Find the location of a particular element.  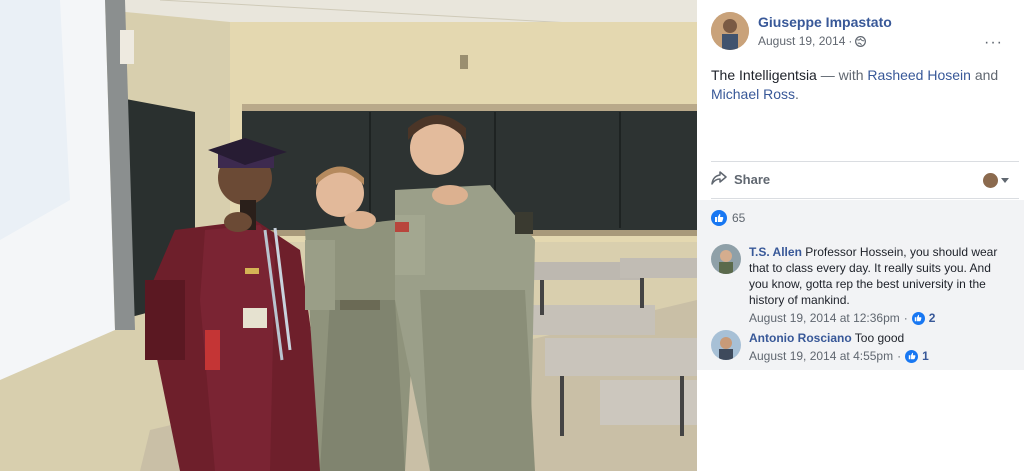

share-button: Share is located at coordinates (740, 179).